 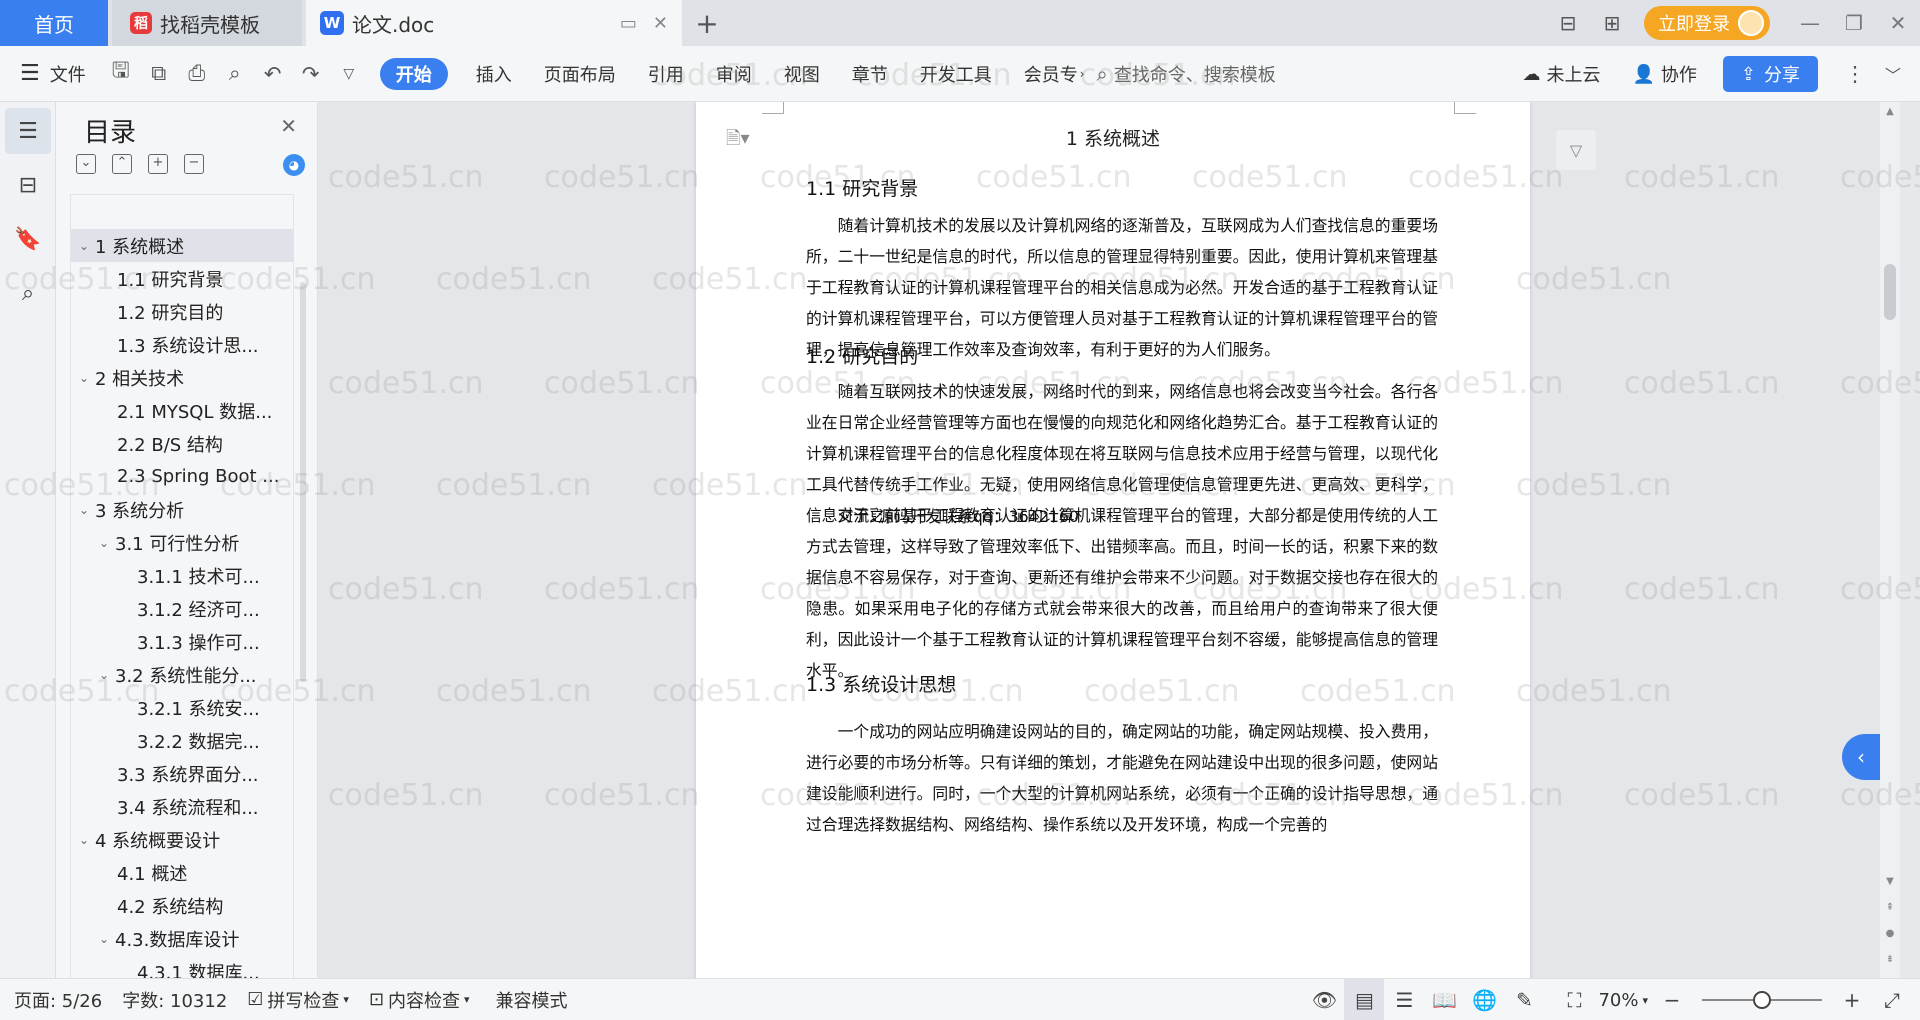 I want to click on restore-icon: ❐, so click(x=1854, y=23).